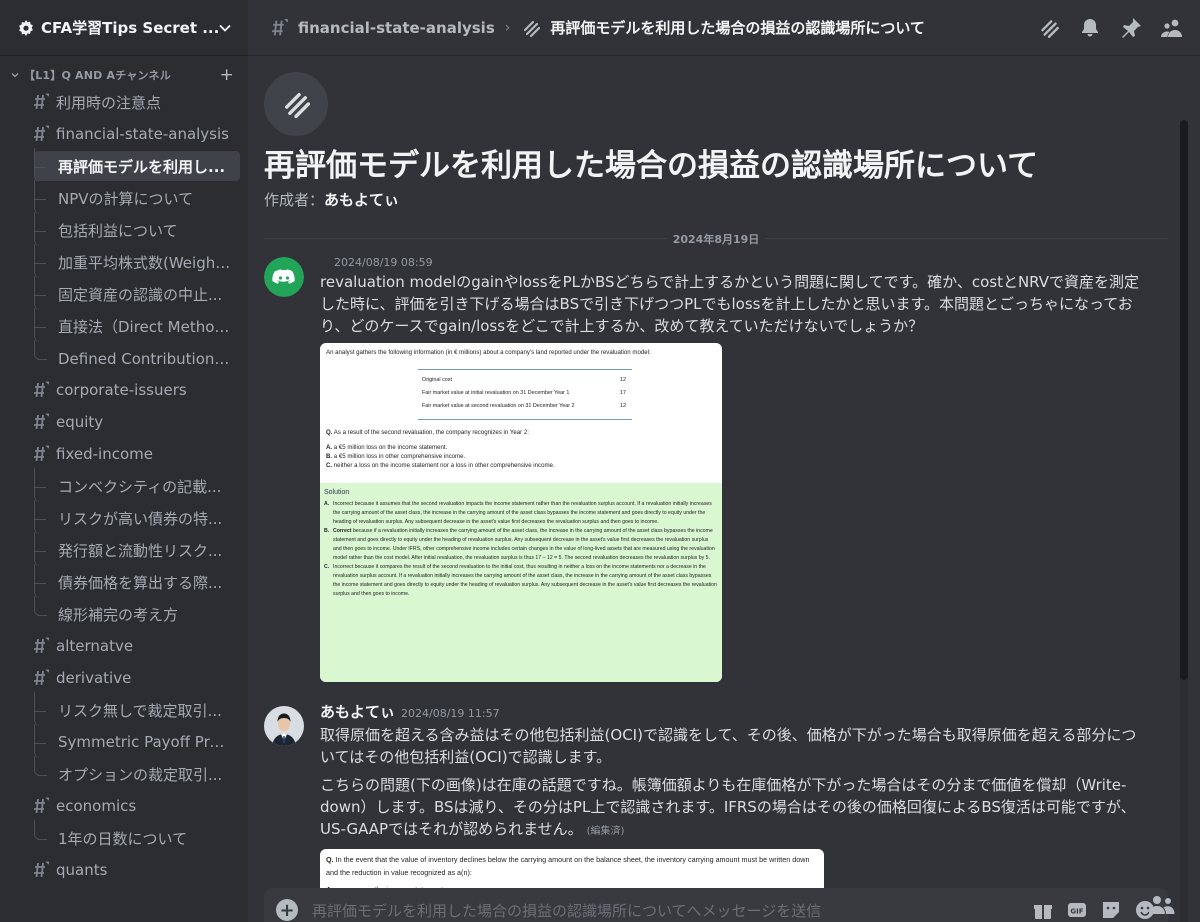  Describe the element at coordinates (396, 28) in the screenshot. I see `breadcrumb-channel: financial-state-analysis` at that location.